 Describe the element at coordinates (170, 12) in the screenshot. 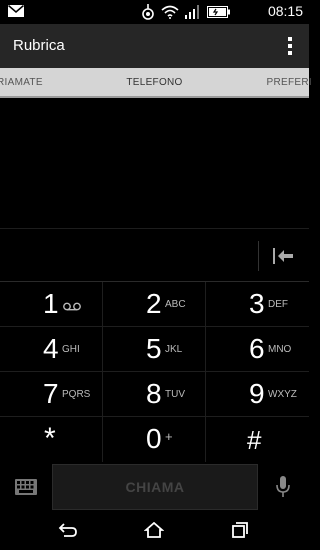

I see `wifi-icon` at that location.